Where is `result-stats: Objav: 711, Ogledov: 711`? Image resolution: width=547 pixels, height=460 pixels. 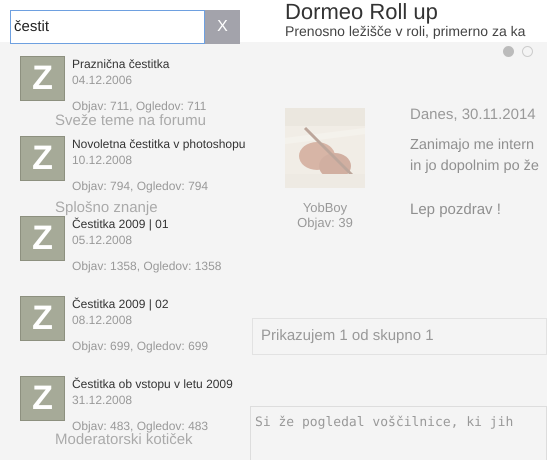
result-stats: Objav: 711, Ogledov: 711 is located at coordinates (139, 106).